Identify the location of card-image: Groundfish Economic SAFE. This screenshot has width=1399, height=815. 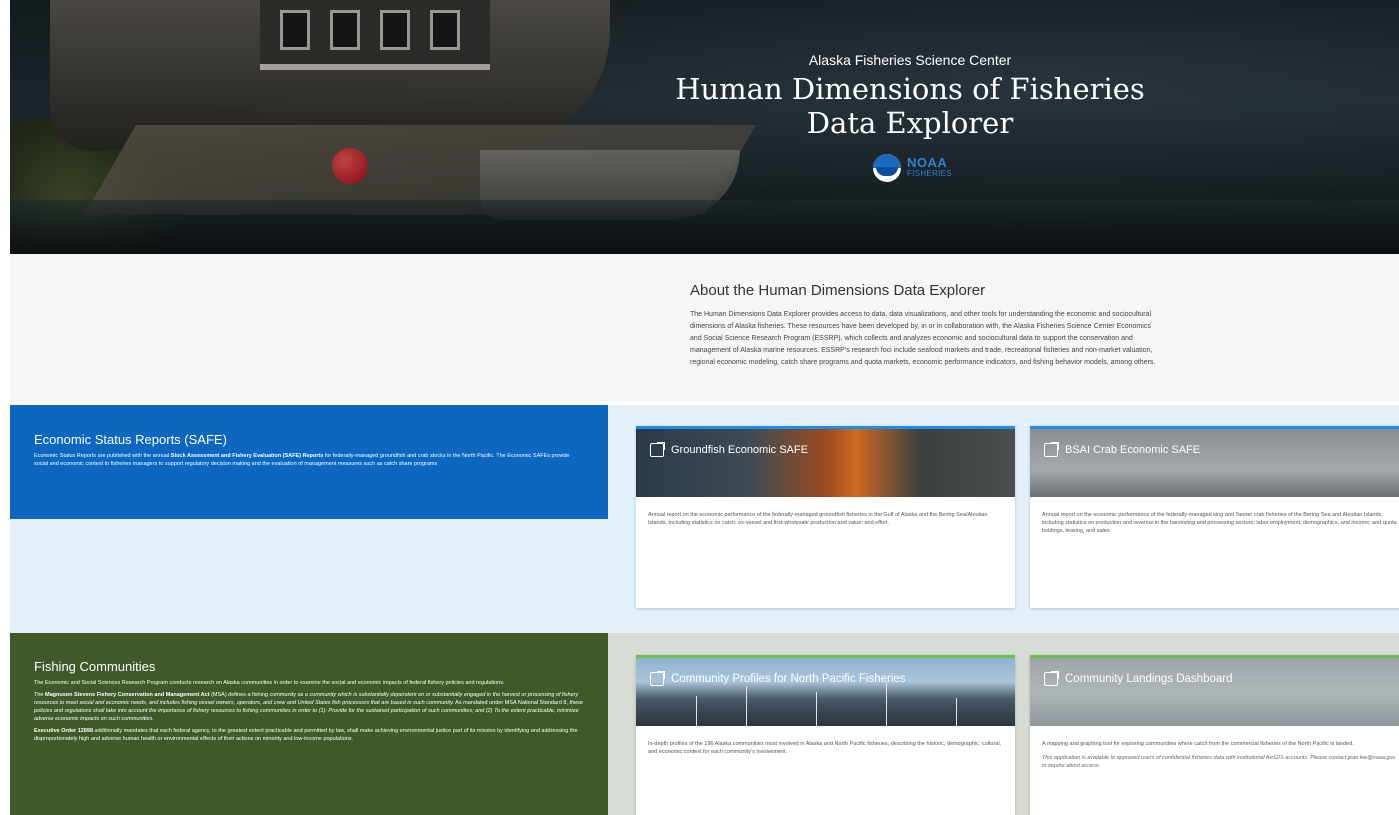
(825, 463).